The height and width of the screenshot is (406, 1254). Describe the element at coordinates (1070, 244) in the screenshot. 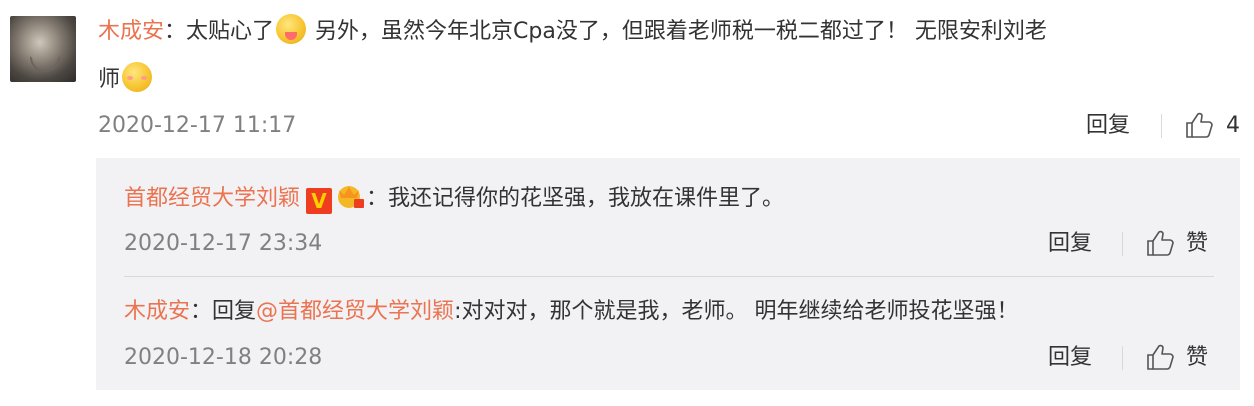

I see `sub-reply-1-reply-button: 回复` at that location.